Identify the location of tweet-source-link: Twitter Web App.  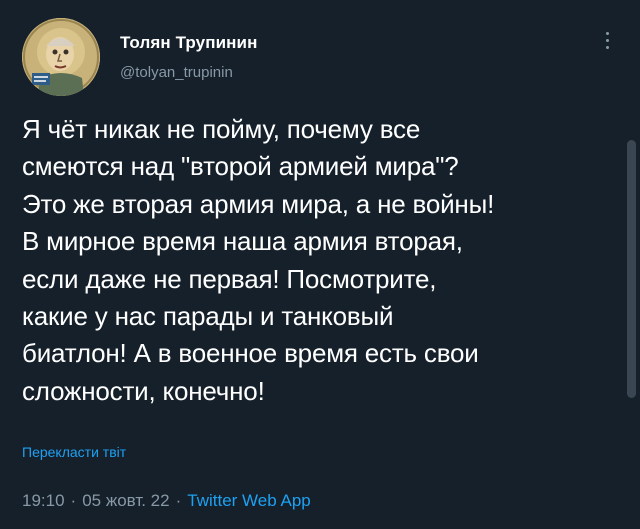
(248, 500).